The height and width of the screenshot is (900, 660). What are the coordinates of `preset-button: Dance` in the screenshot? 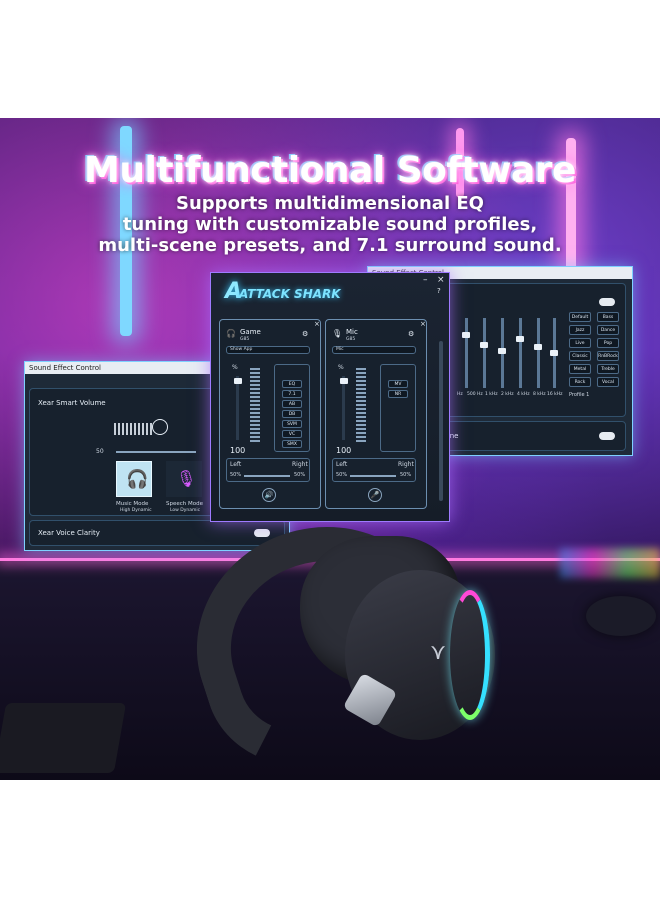 It's located at (608, 330).